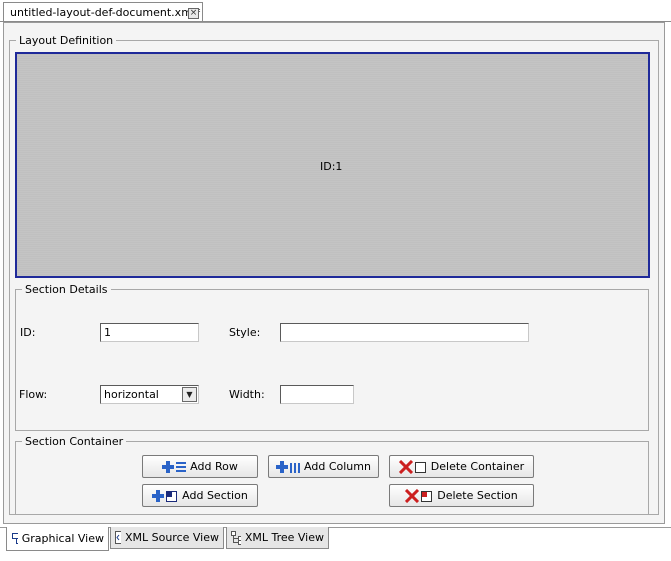  I want to click on id-label: ID:, so click(28, 332).